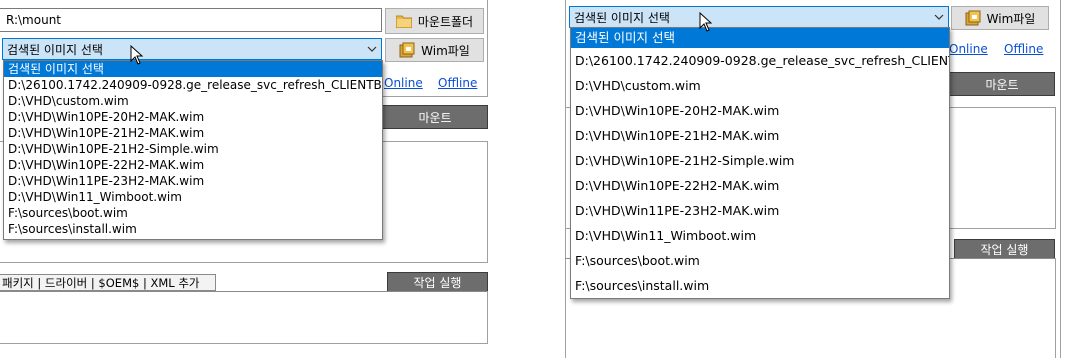 The width and height of the screenshot is (1066, 358). I want to click on mount-folder-button: 마운트폴더, so click(434, 21).